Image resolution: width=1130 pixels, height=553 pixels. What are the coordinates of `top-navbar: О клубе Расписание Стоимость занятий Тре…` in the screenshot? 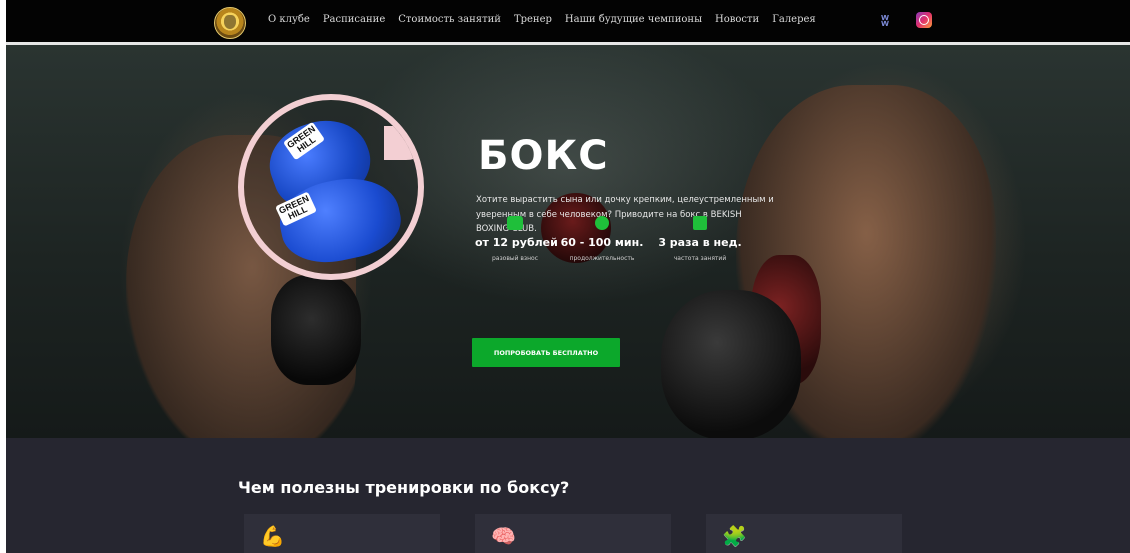 It's located at (568, 22).